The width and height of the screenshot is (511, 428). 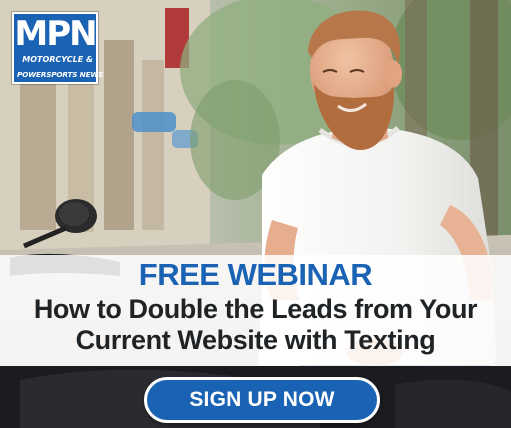 What do you see at coordinates (255, 274) in the screenshot?
I see `ad-kicker: FREE WEBINAR` at bounding box center [255, 274].